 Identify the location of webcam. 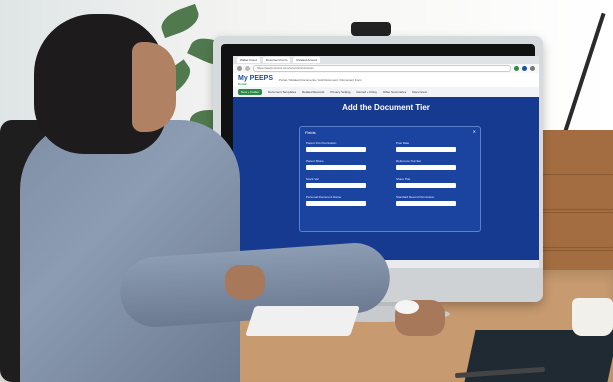
(371, 29).